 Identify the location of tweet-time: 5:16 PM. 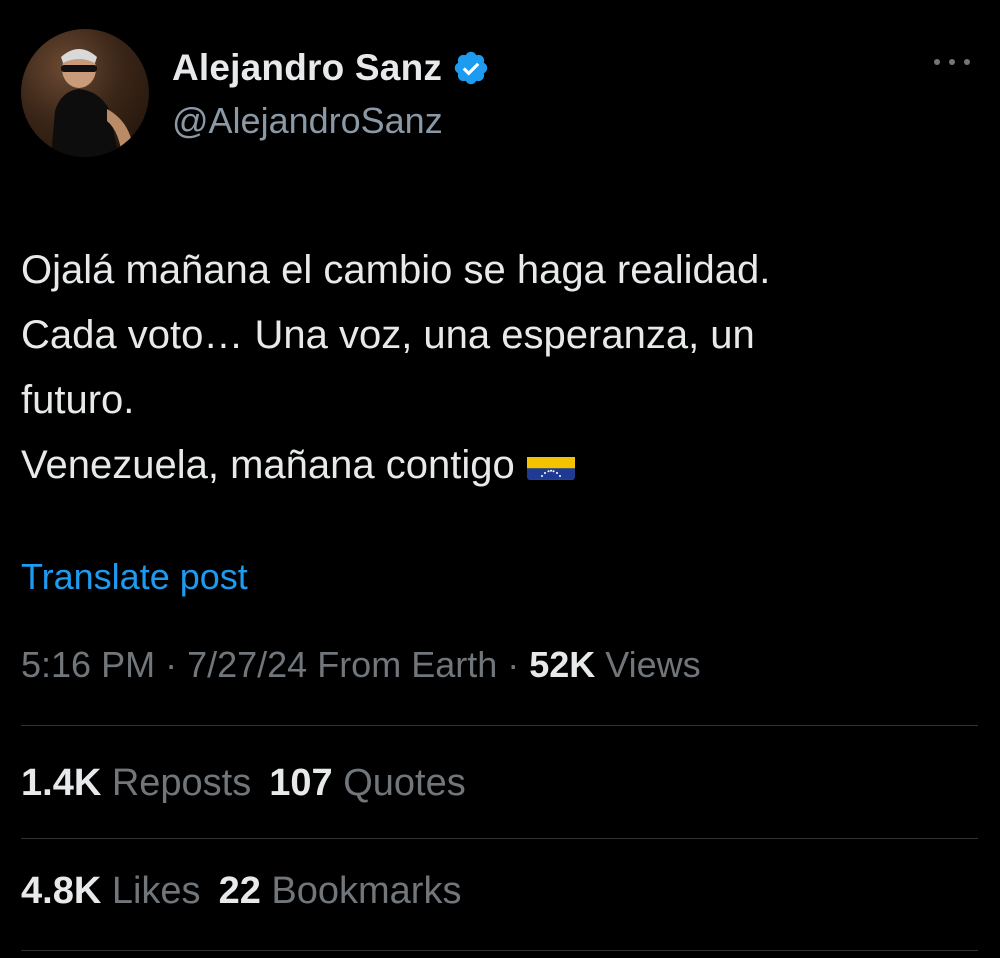
(88, 664).